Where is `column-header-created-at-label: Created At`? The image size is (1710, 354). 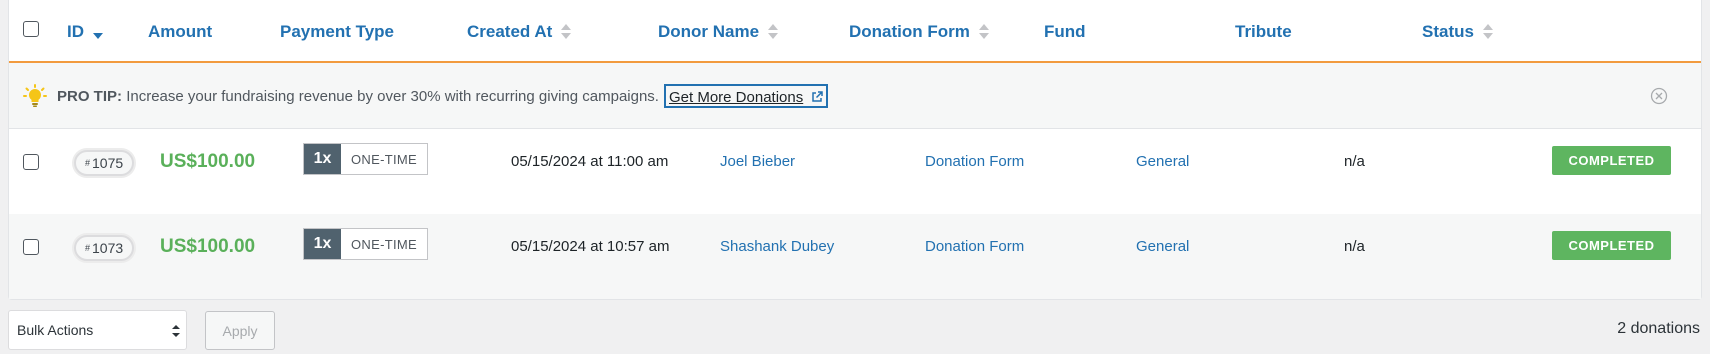
column-header-created-at-label: Created At is located at coordinates (510, 31).